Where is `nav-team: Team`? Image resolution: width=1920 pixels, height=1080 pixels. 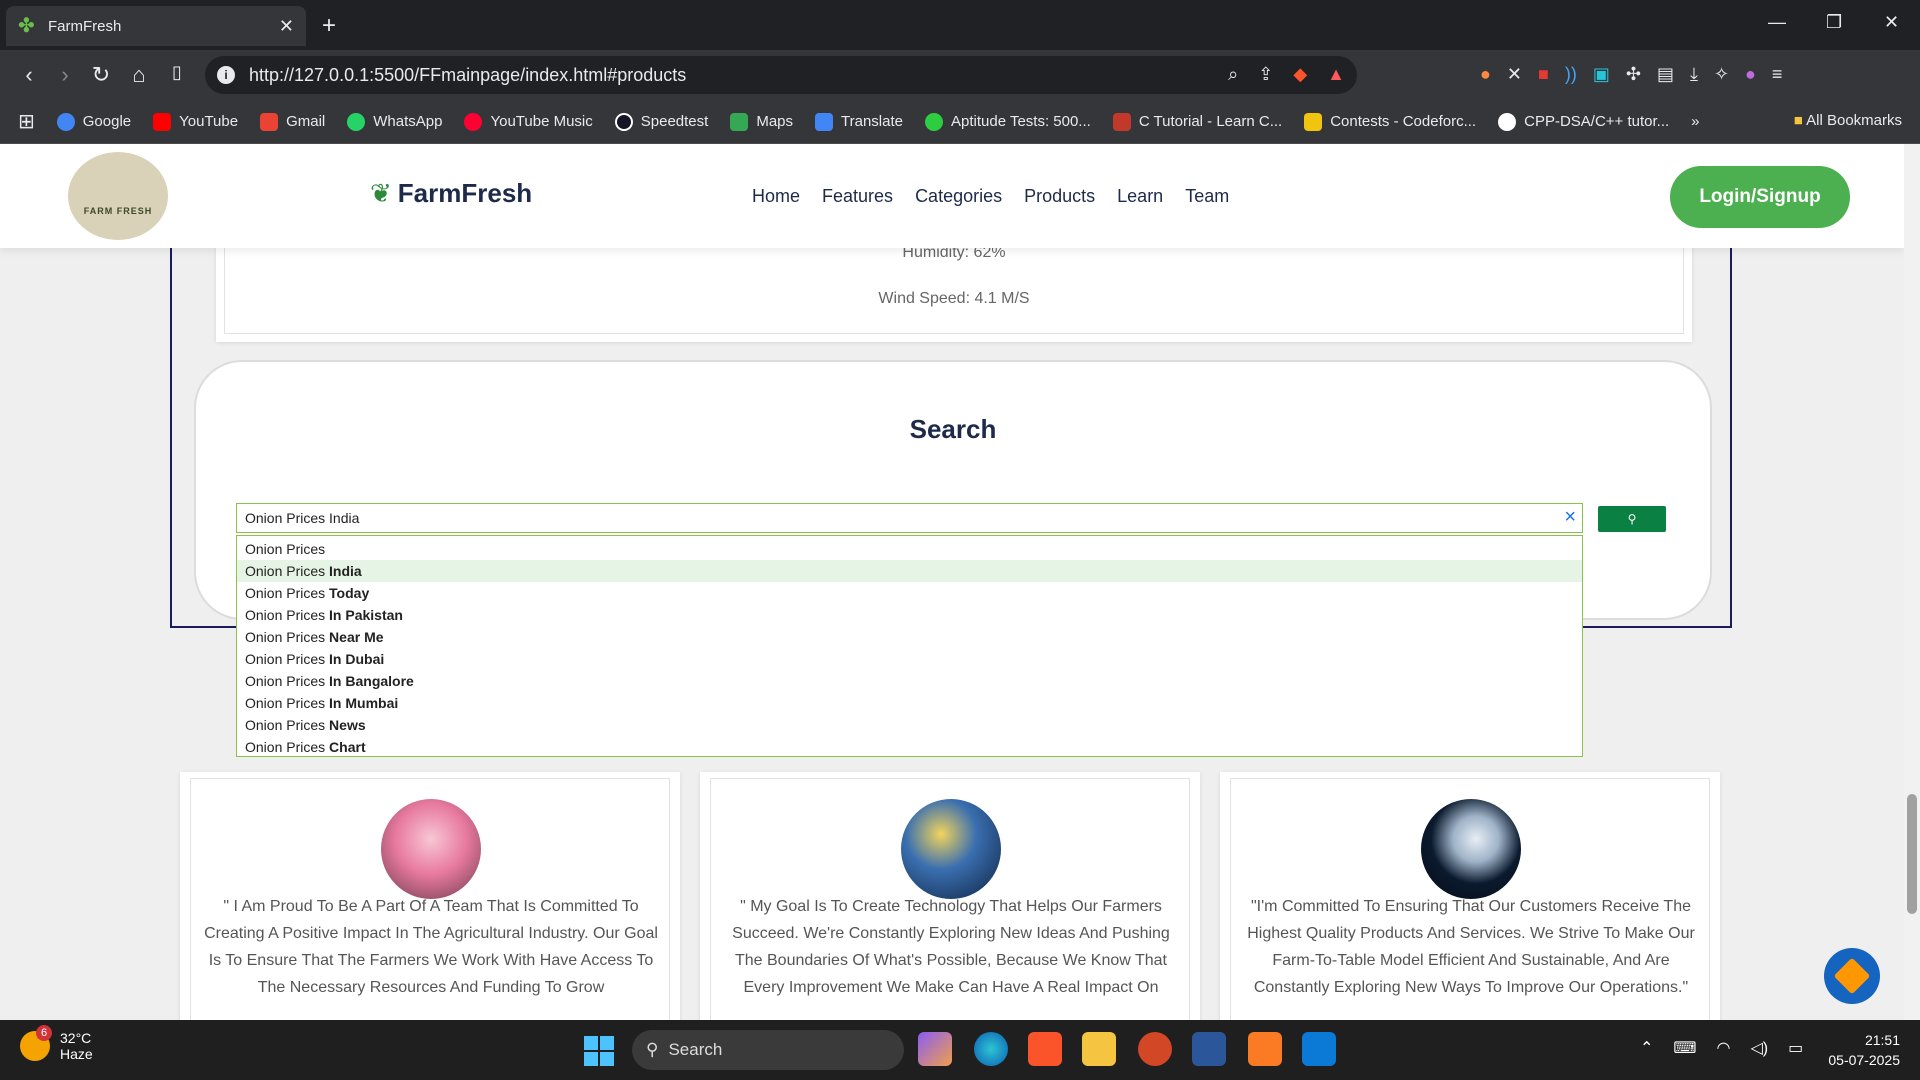
nav-team: Team is located at coordinates (1207, 196).